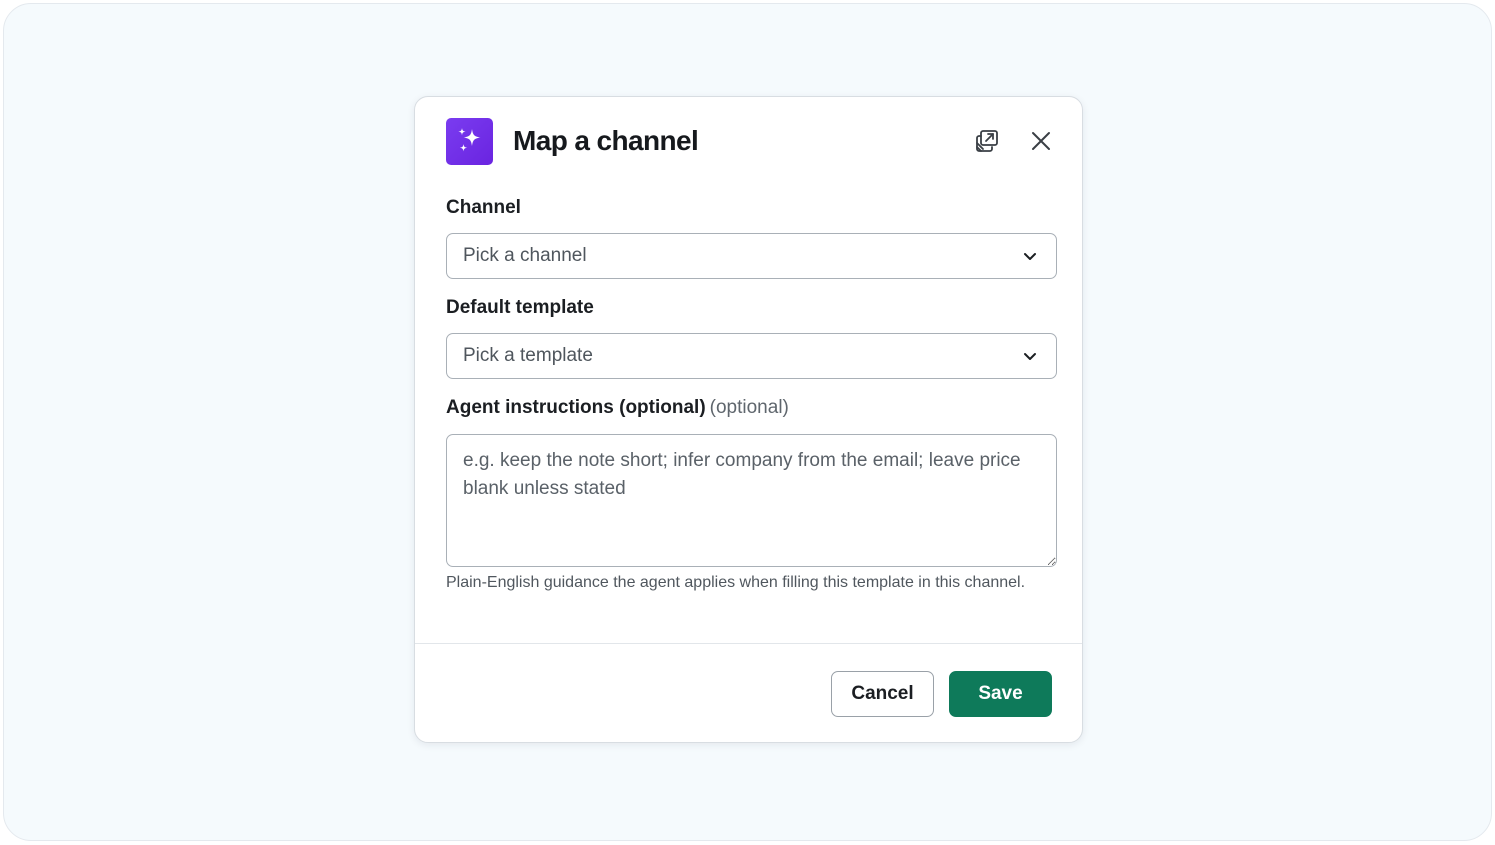 This screenshot has width=1495, height=845. I want to click on template-select-value: Pick a template, so click(528, 355).